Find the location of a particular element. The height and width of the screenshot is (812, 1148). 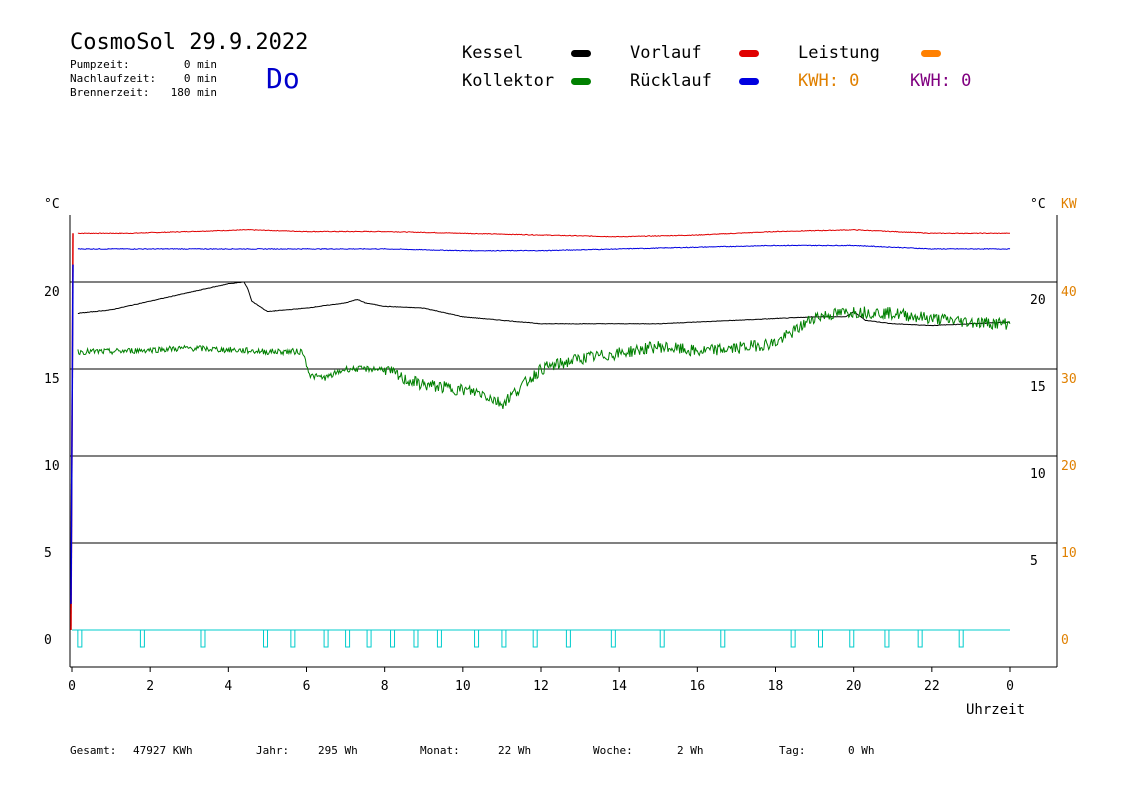

footer-gesamt-label: Gesamt: is located at coordinates (93, 750).